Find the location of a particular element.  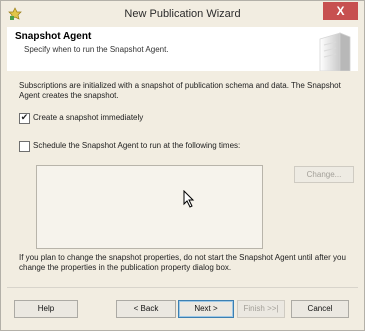

check-mark-icon: ✔ is located at coordinates (24, 117).